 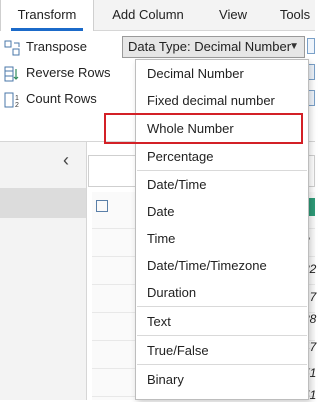 What do you see at coordinates (11, 74) in the screenshot?
I see `reverse-rows-icon` at bounding box center [11, 74].